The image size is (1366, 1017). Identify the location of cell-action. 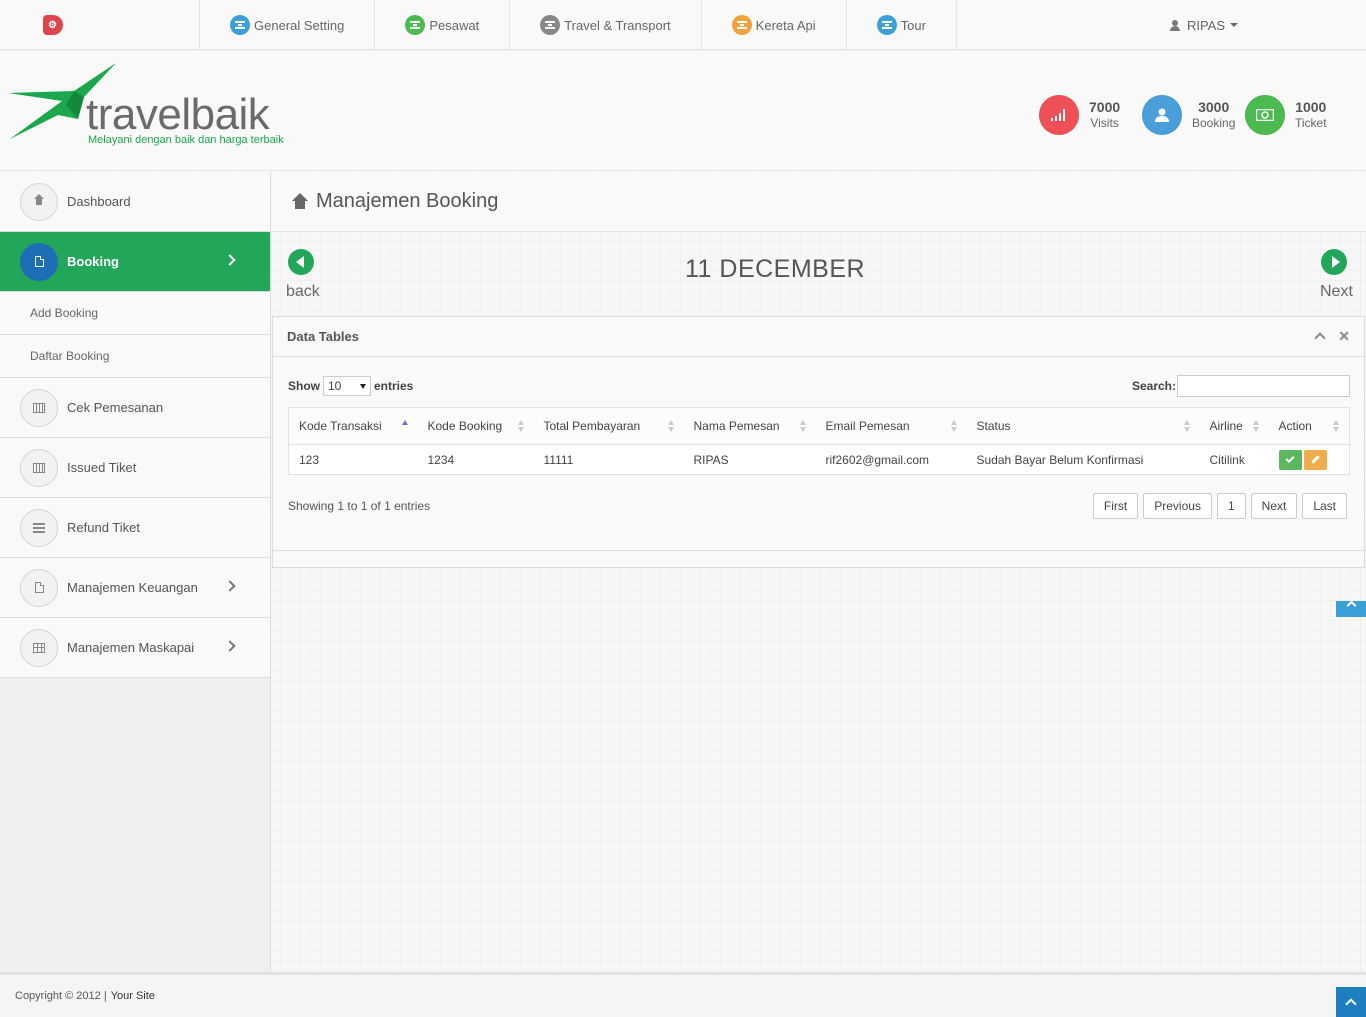
(1309, 459).